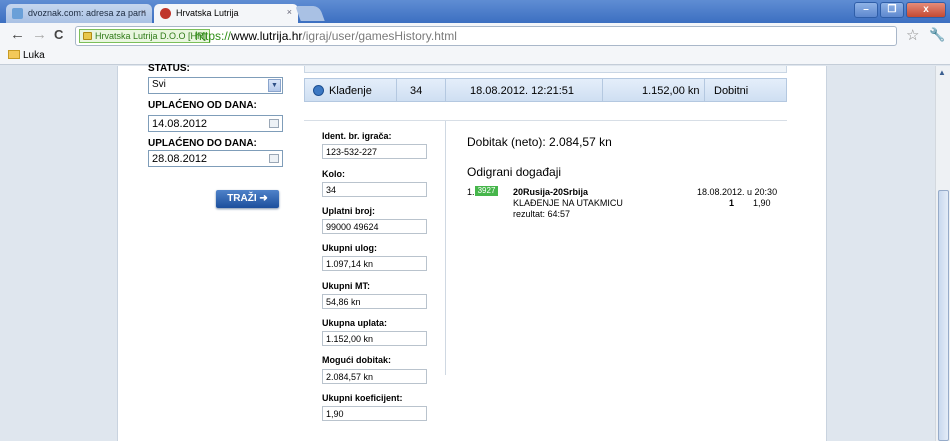 This screenshot has height=441, width=950. I want to click on scrollbar-thumb, so click(943, 315).